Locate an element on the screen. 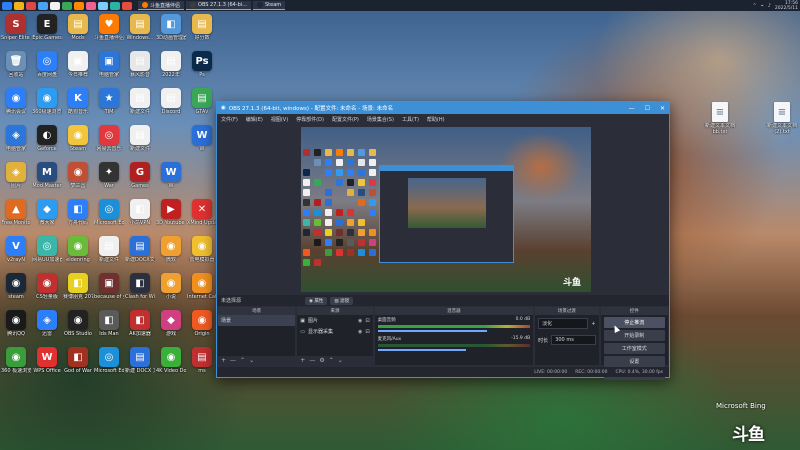  desktop-icon: ◉360极速浏览器 is located at coordinates (47, 104).